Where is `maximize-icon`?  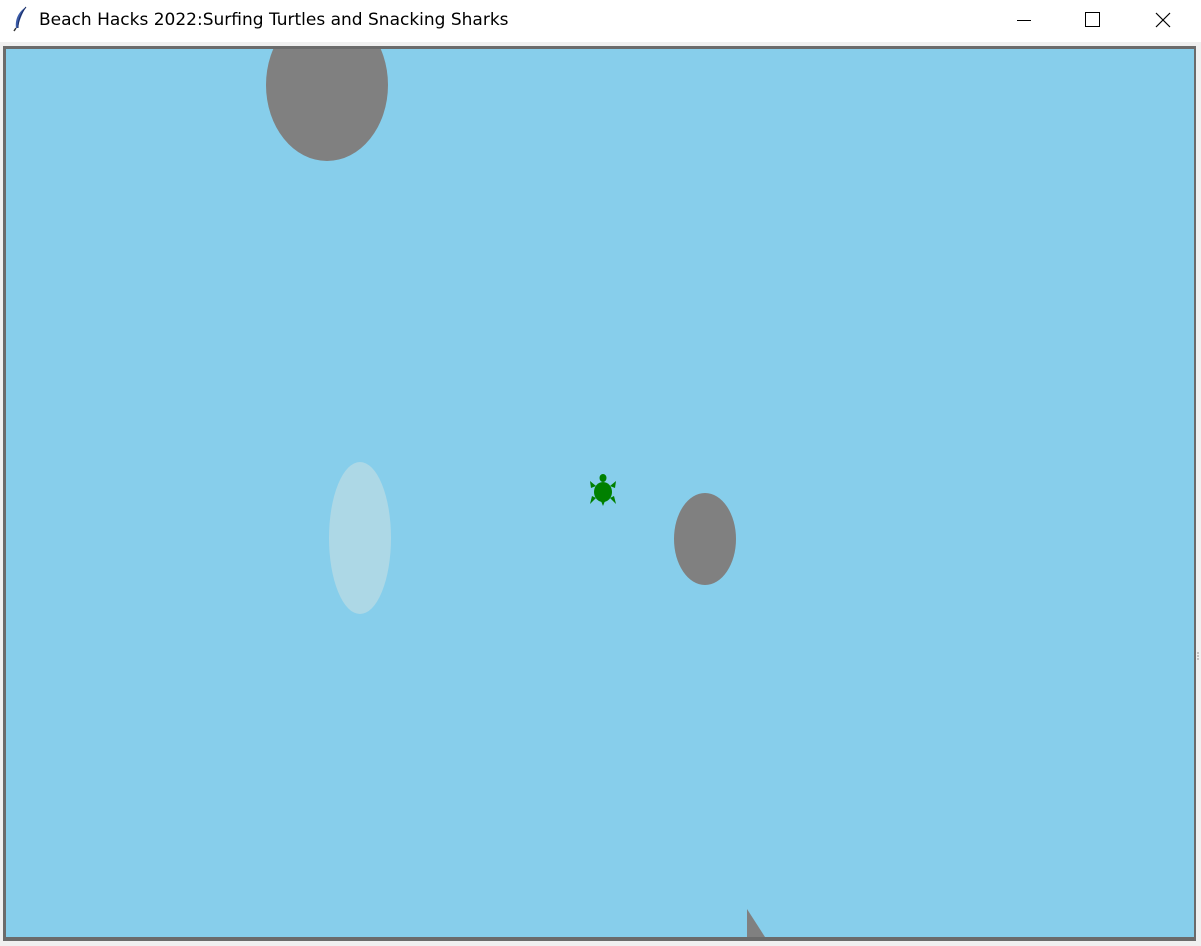 maximize-icon is located at coordinates (1092, 19).